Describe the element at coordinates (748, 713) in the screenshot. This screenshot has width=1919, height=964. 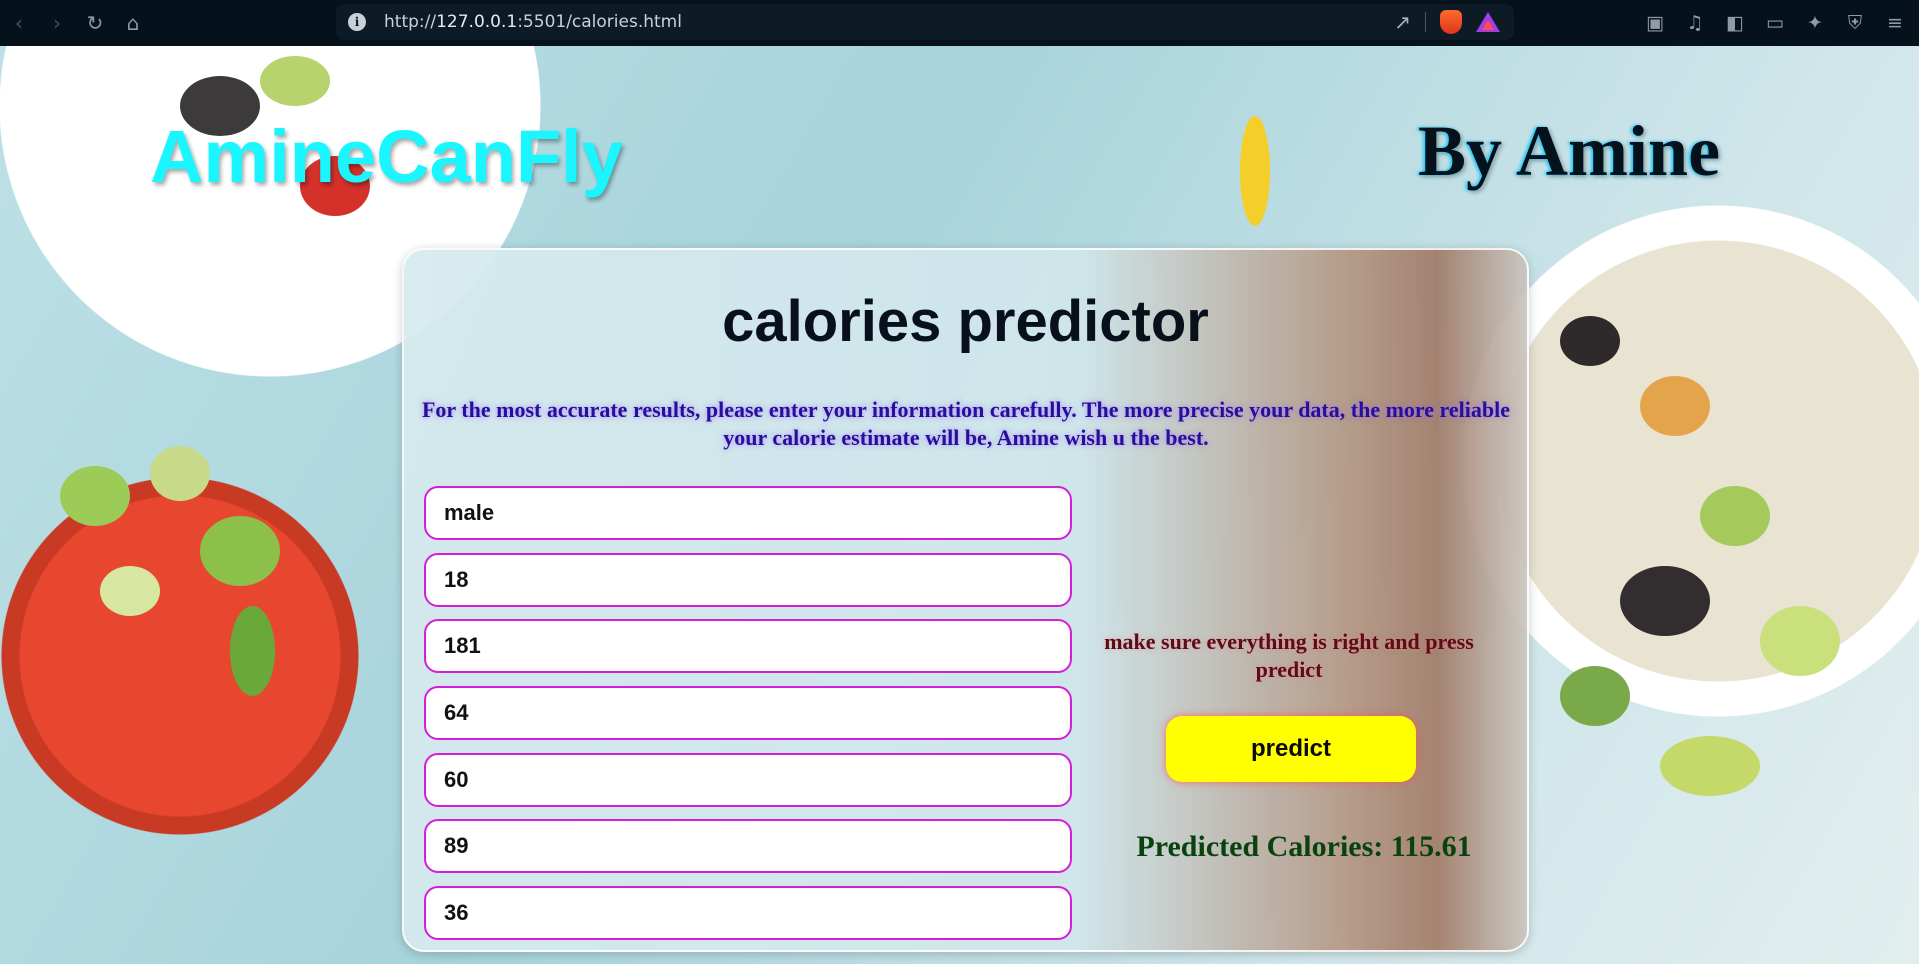
I see `weight-input` at that location.